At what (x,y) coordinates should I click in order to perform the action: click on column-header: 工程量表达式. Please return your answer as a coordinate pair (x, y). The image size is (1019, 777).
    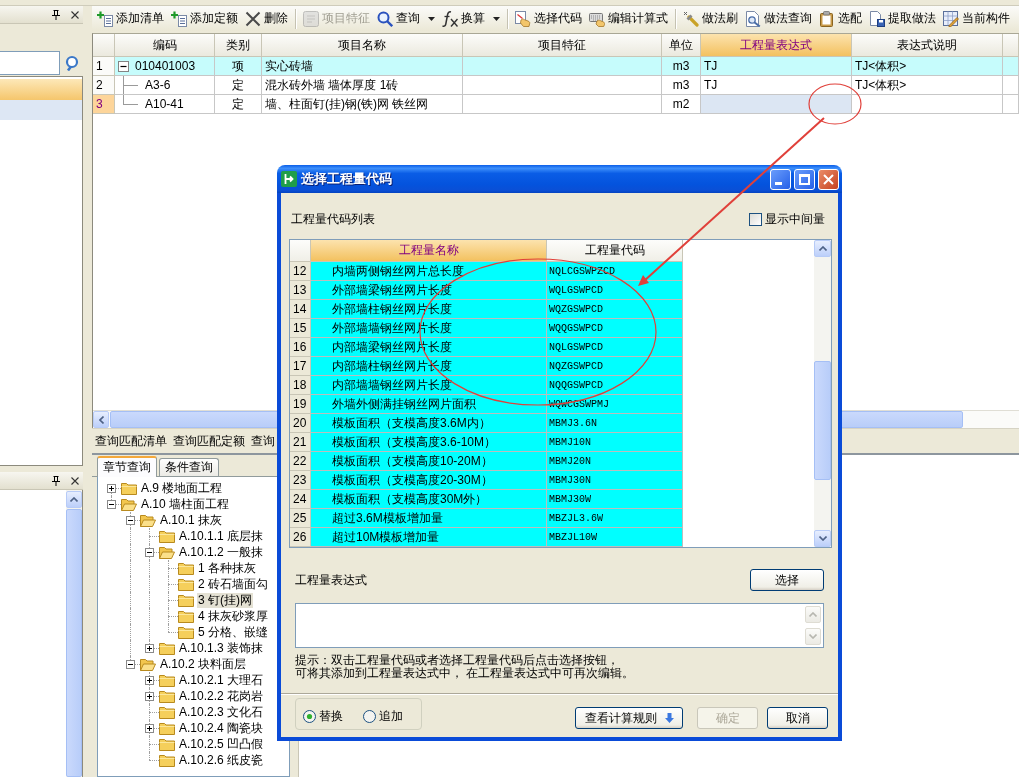
    Looking at the image, I should click on (776, 45).